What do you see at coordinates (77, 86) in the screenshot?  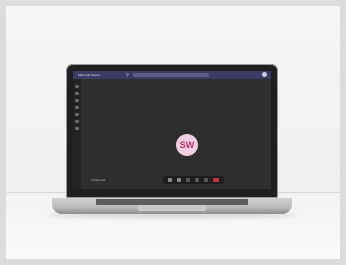 I see `activity-icon` at bounding box center [77, 86].